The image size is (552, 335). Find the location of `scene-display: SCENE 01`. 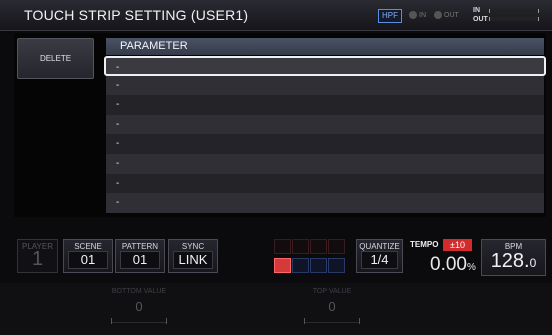

scene-display: SCENE 01 is located at coordinates (88, 256).